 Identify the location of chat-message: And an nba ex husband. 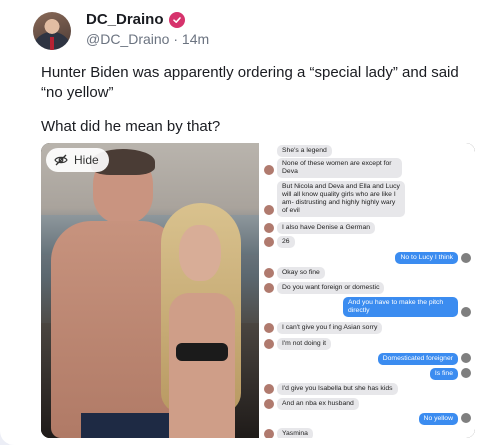
(318, 404).